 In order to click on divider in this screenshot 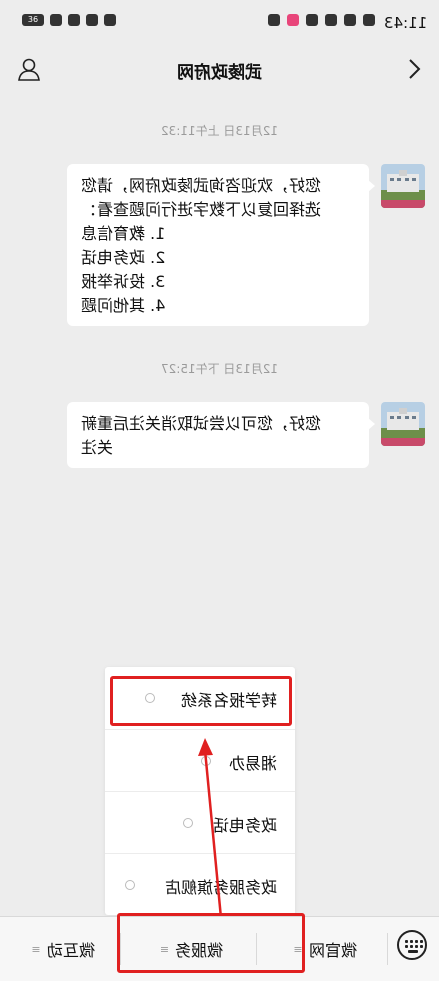, I will do `click(387, 949)`.